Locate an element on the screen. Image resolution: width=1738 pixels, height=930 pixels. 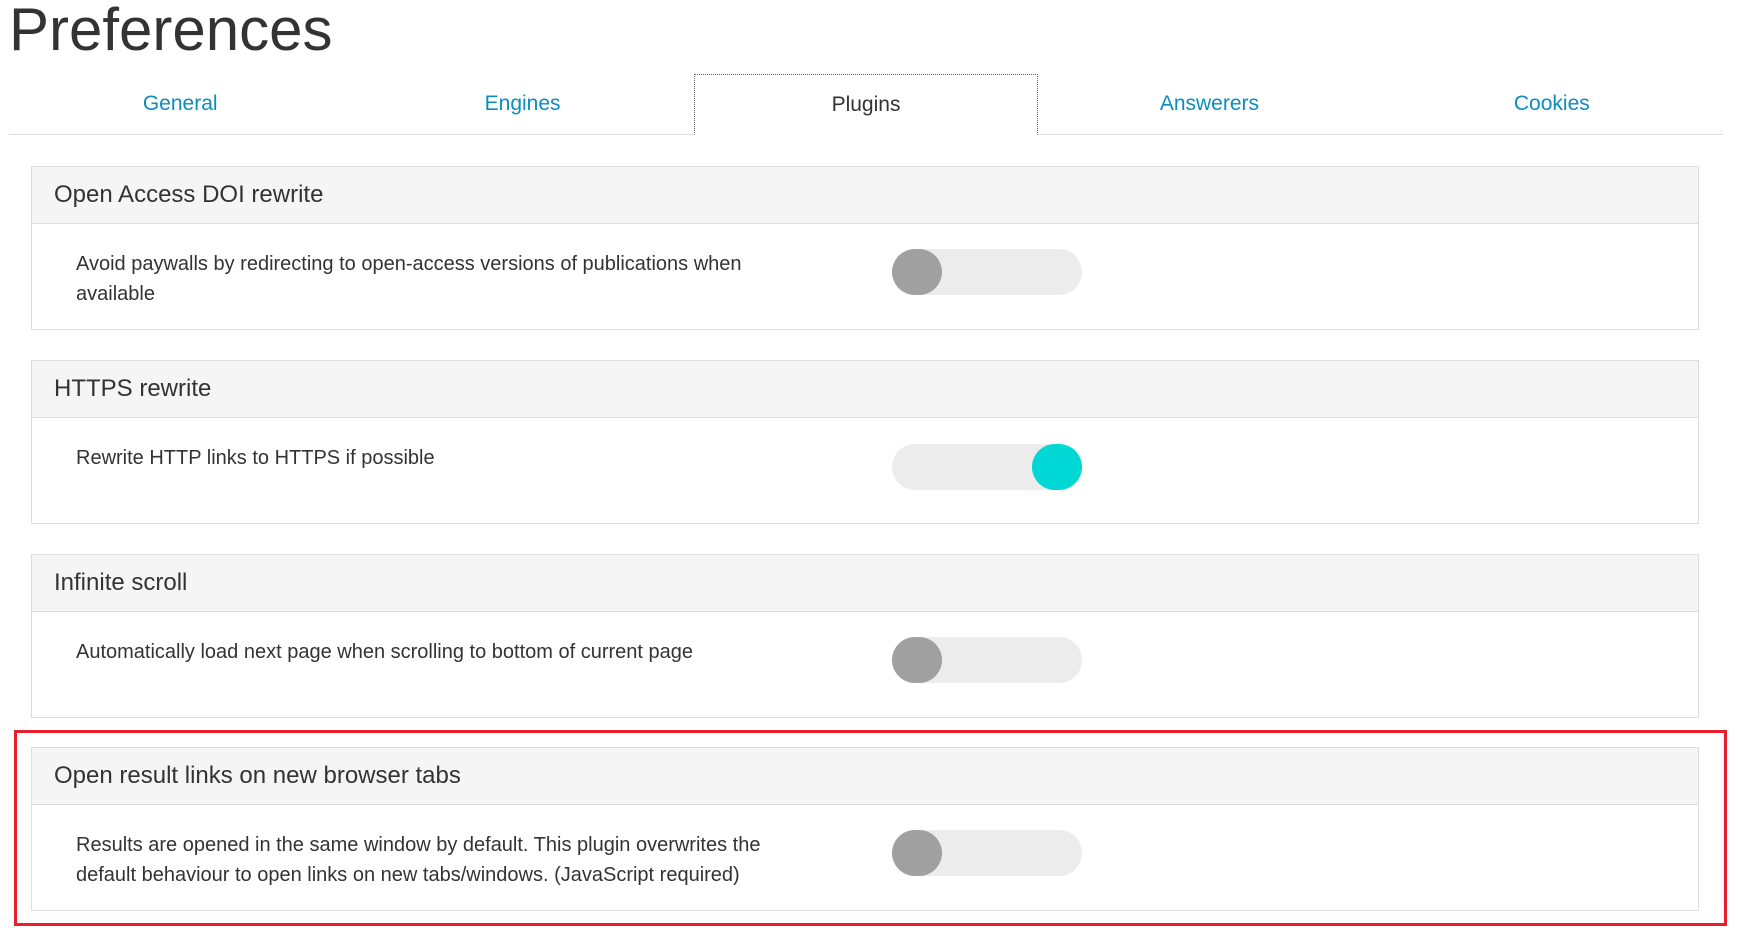
page-title: Preferences is located at coordinates (171, 31).